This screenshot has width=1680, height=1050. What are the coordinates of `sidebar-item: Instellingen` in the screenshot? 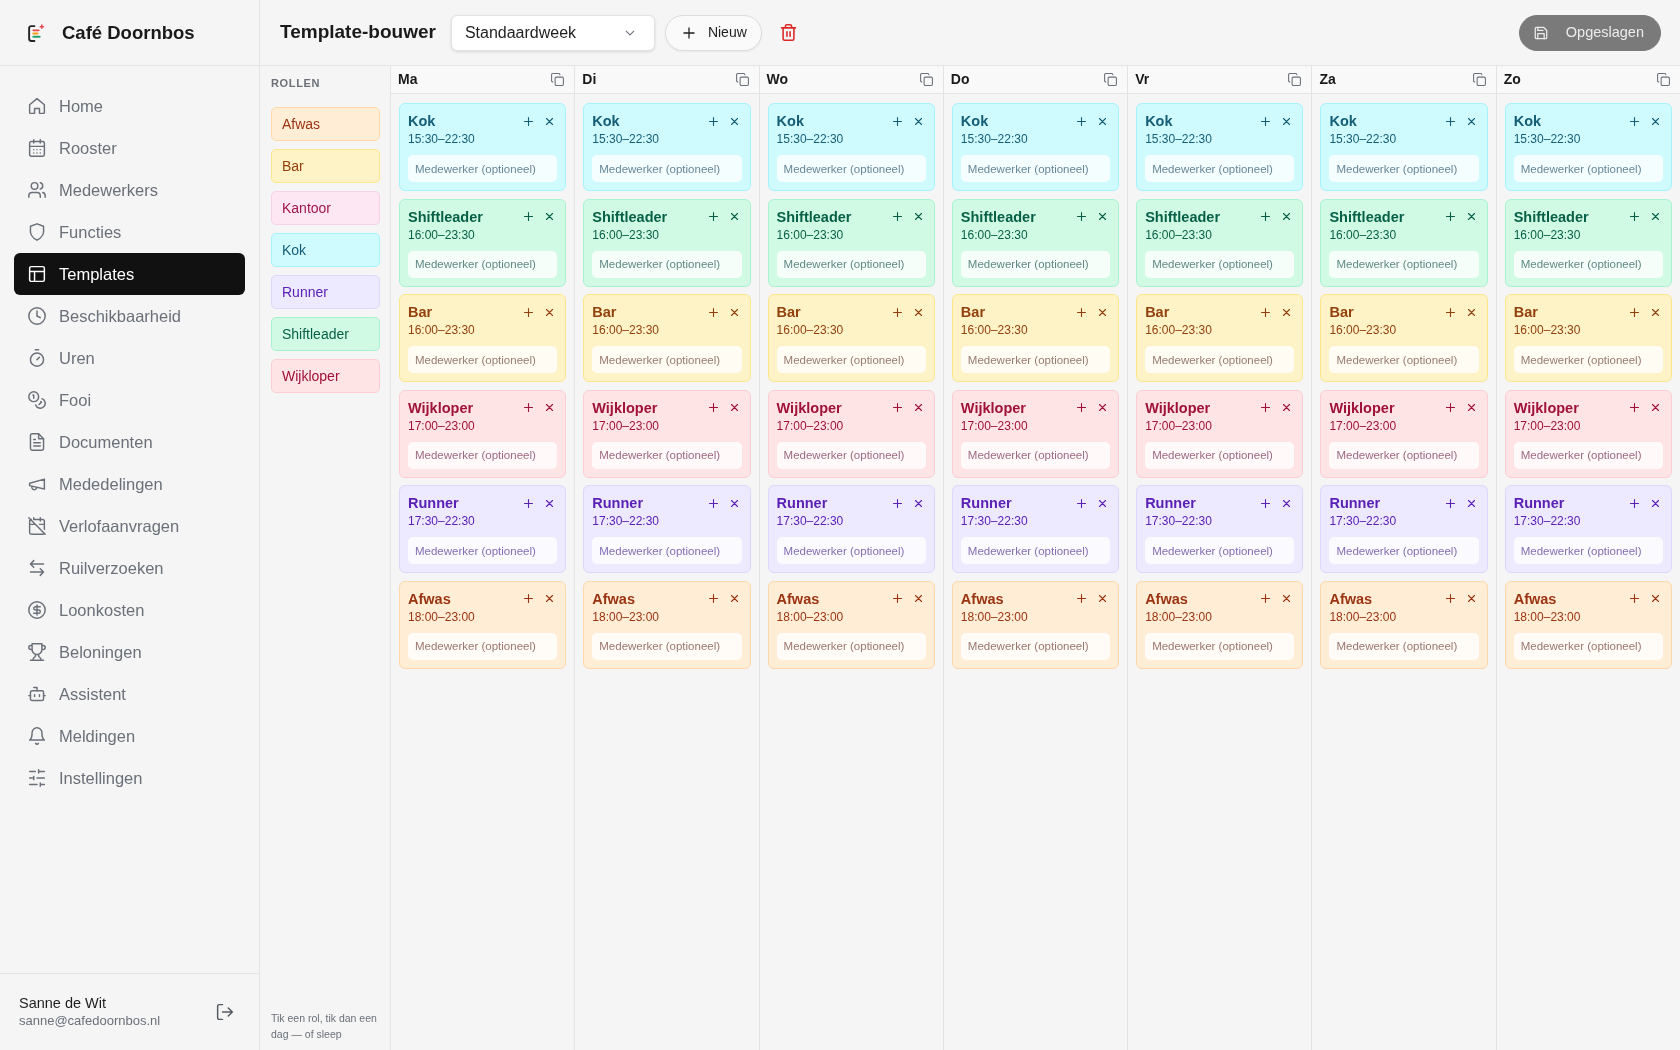 It's located at (129, 778).